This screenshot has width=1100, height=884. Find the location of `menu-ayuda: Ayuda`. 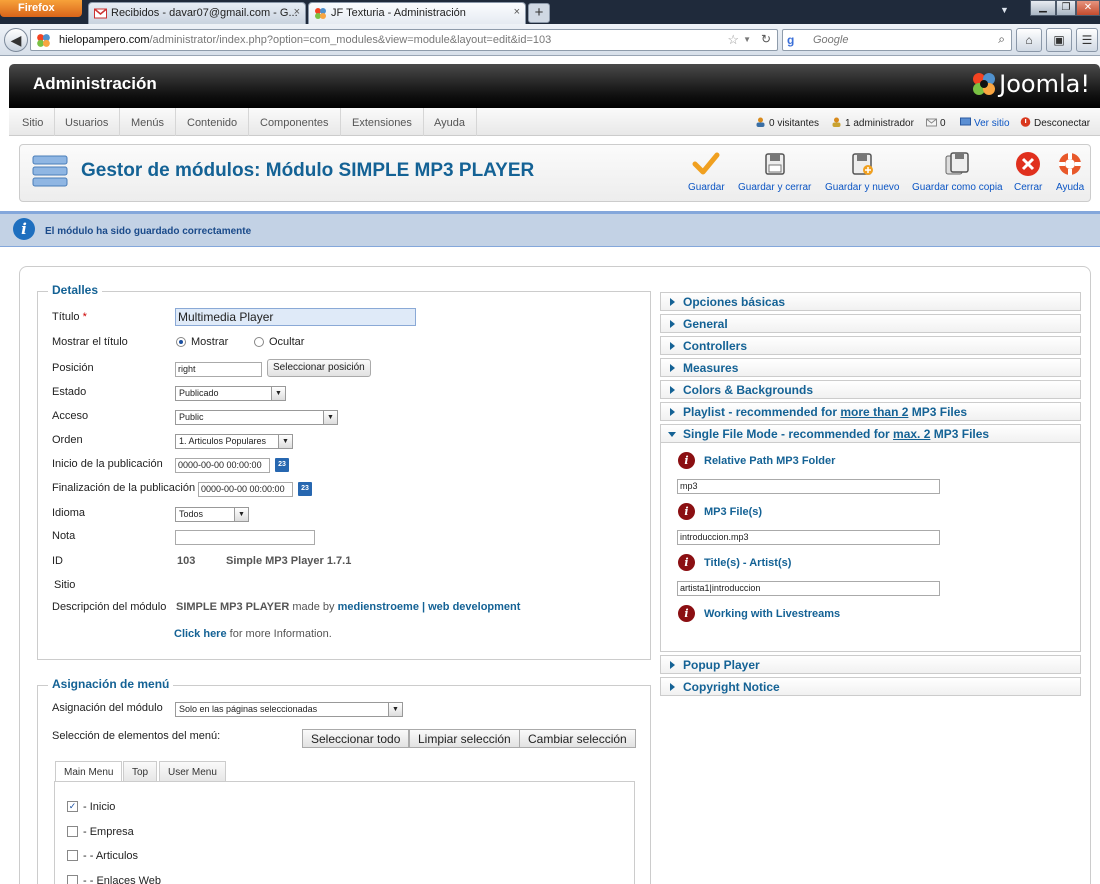

menu-ayuda: Ayuda is located at coordinates (450, 122).